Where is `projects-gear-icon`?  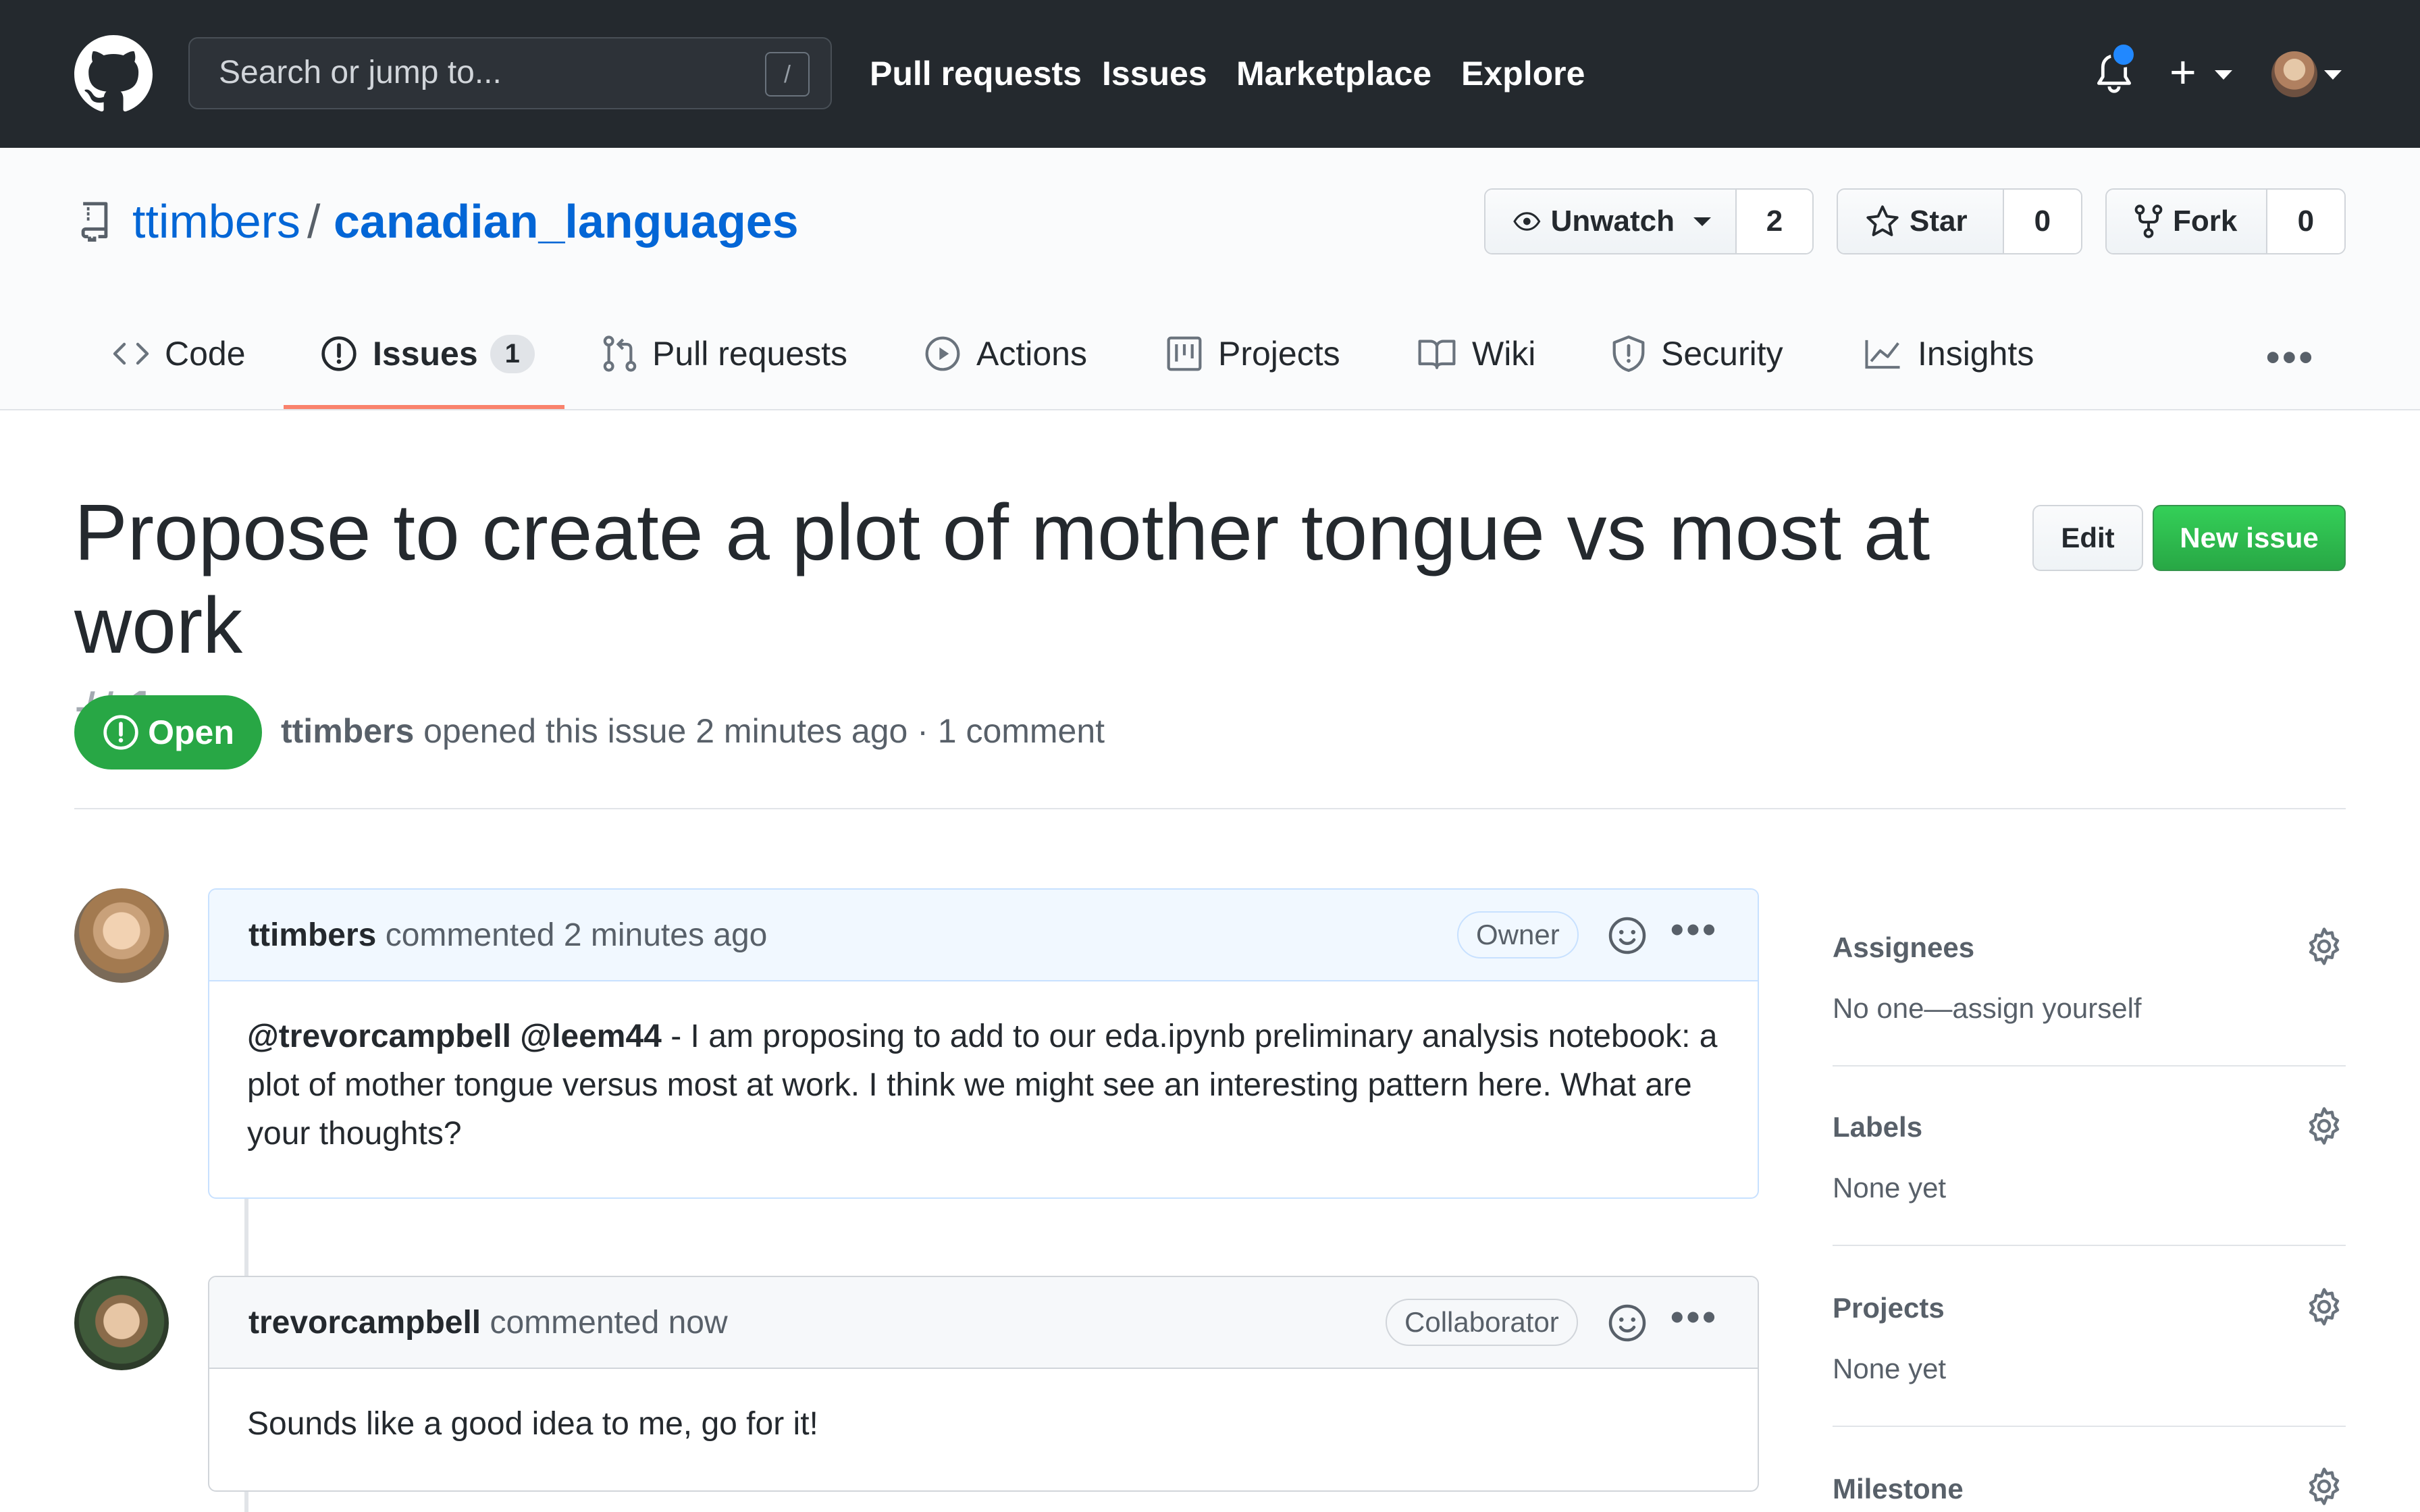
projects-gear-icon is located at coordinates (2324, 1307).